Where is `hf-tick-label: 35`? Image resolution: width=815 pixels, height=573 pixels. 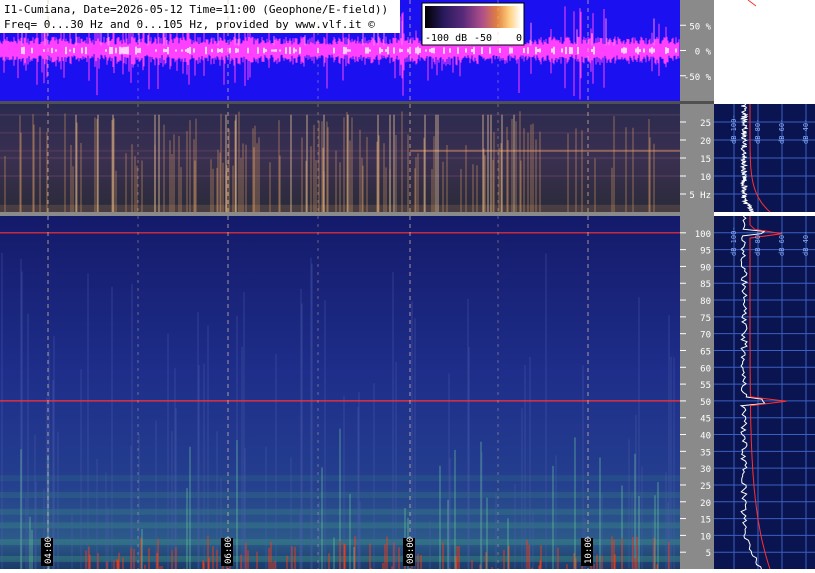
hf-tick-label: 35 is located at coordinates (705, 453).